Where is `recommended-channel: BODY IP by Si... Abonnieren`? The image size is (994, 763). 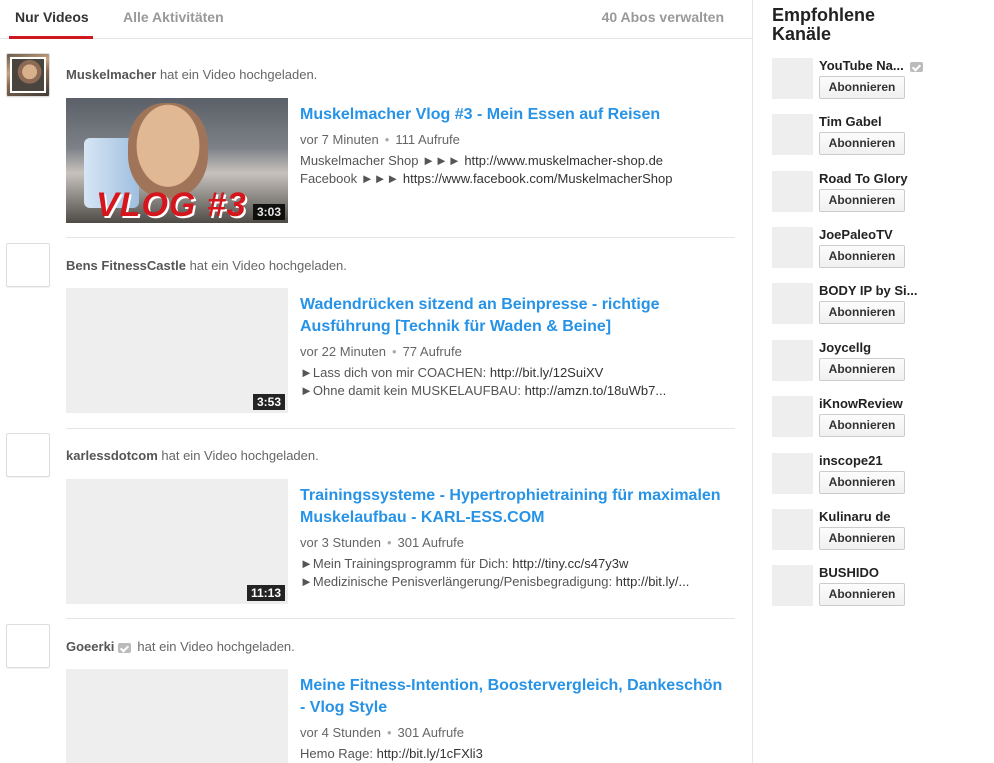 recommended-channel: BODY IP by Si... Abonnieren is located at coordinates (872, 305).